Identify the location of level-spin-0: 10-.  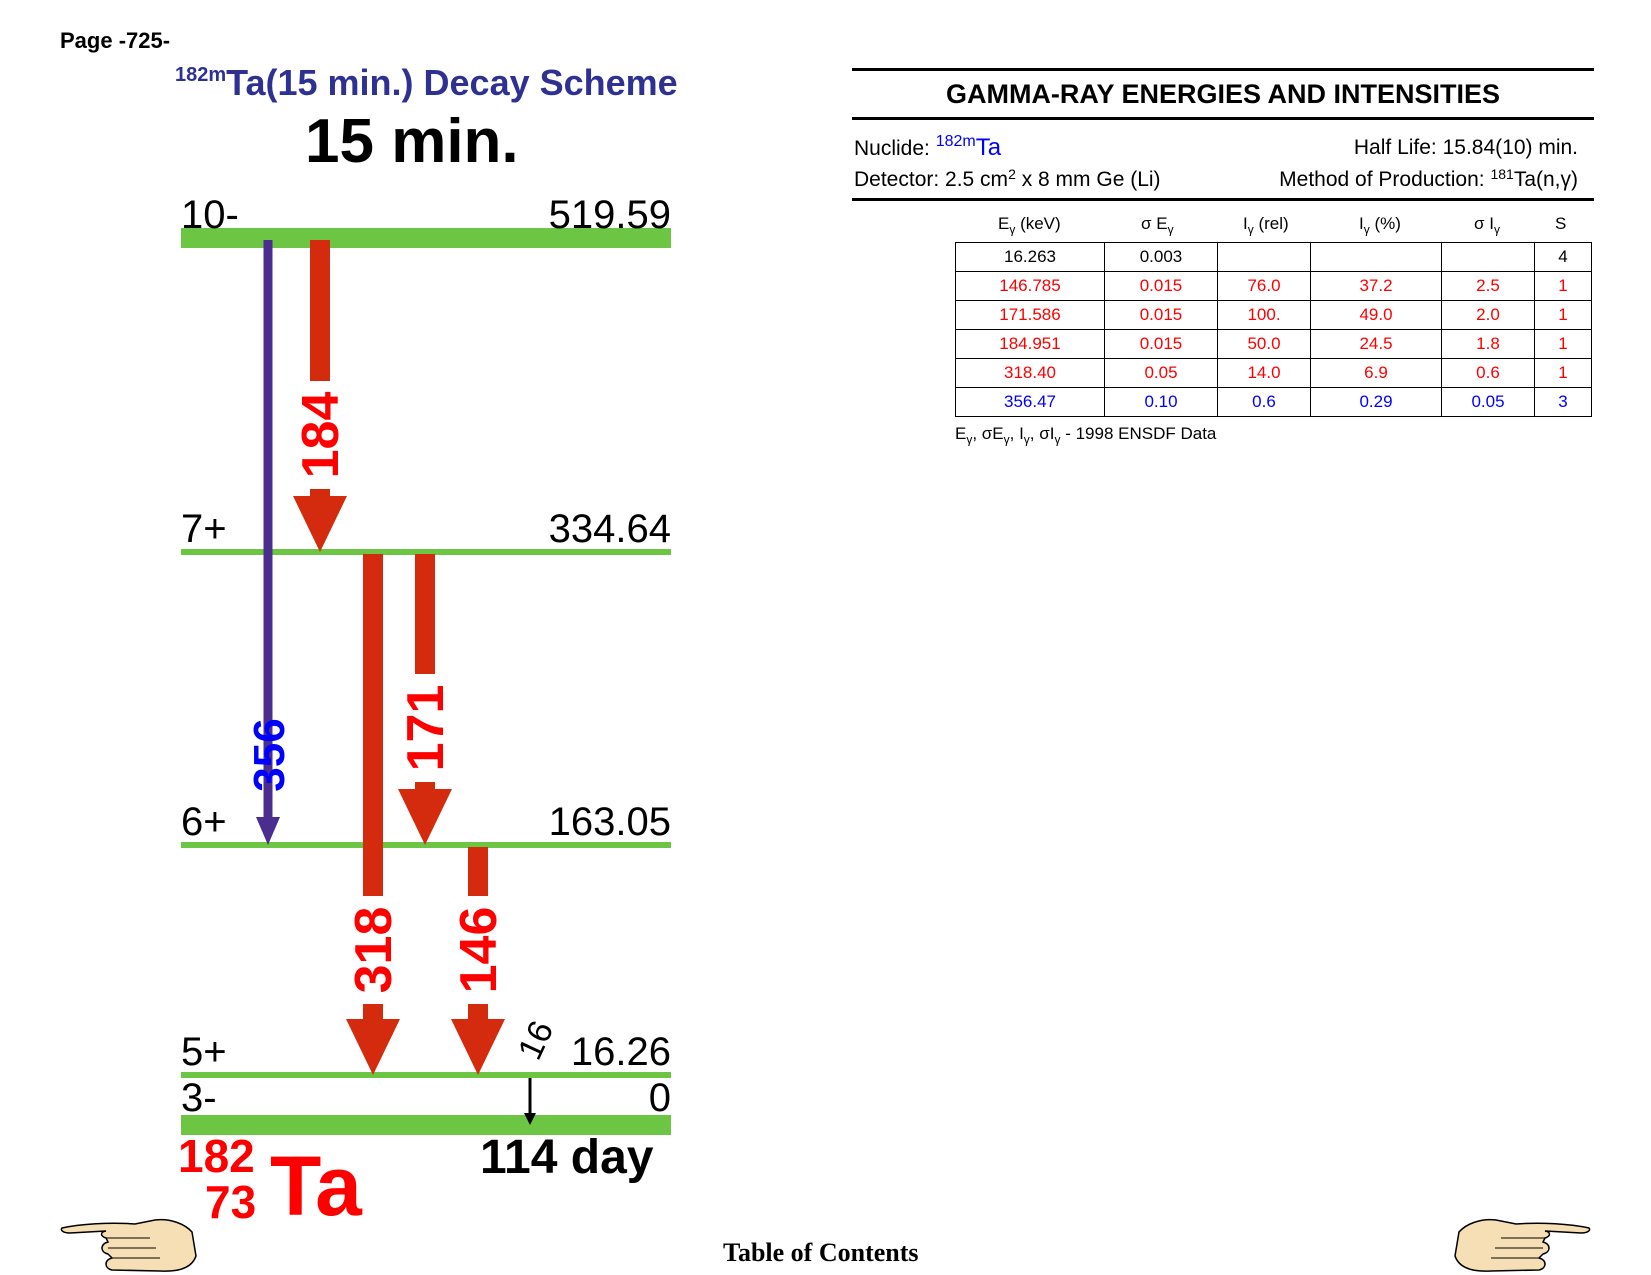
(210, 215).